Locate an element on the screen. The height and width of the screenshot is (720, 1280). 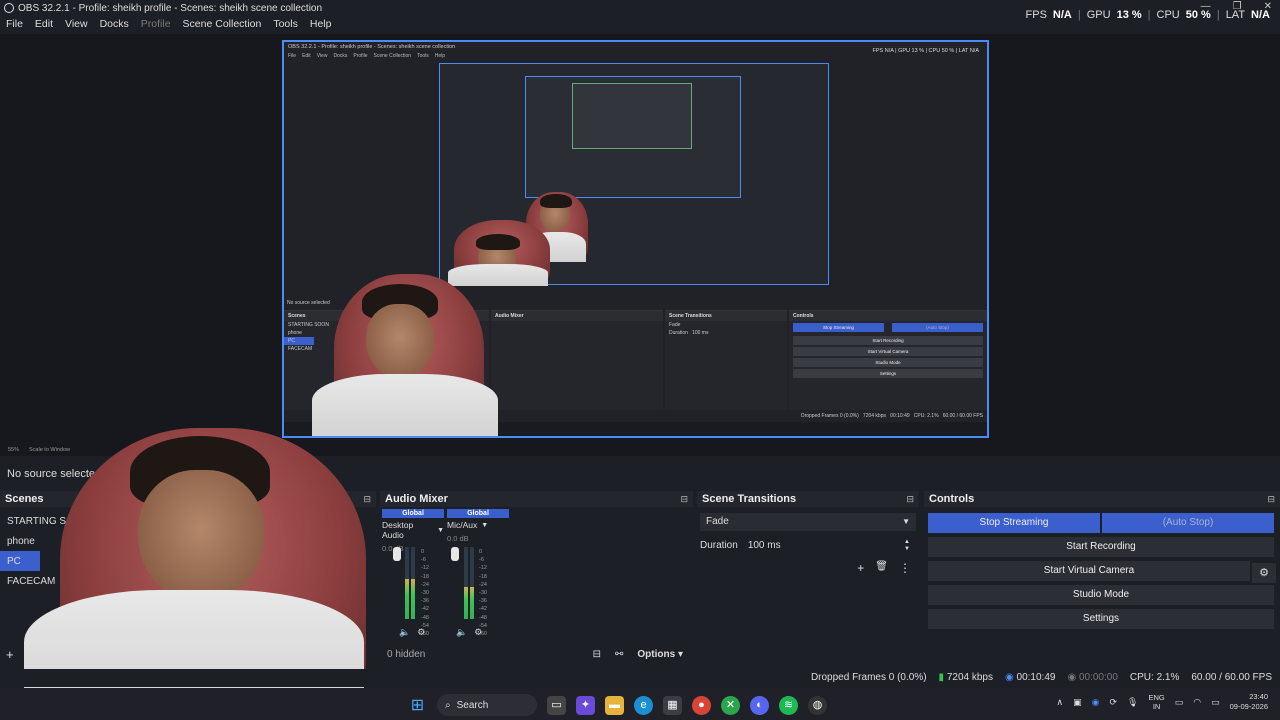
copilot-icon: ✦ is located at coordinates (585, 705).